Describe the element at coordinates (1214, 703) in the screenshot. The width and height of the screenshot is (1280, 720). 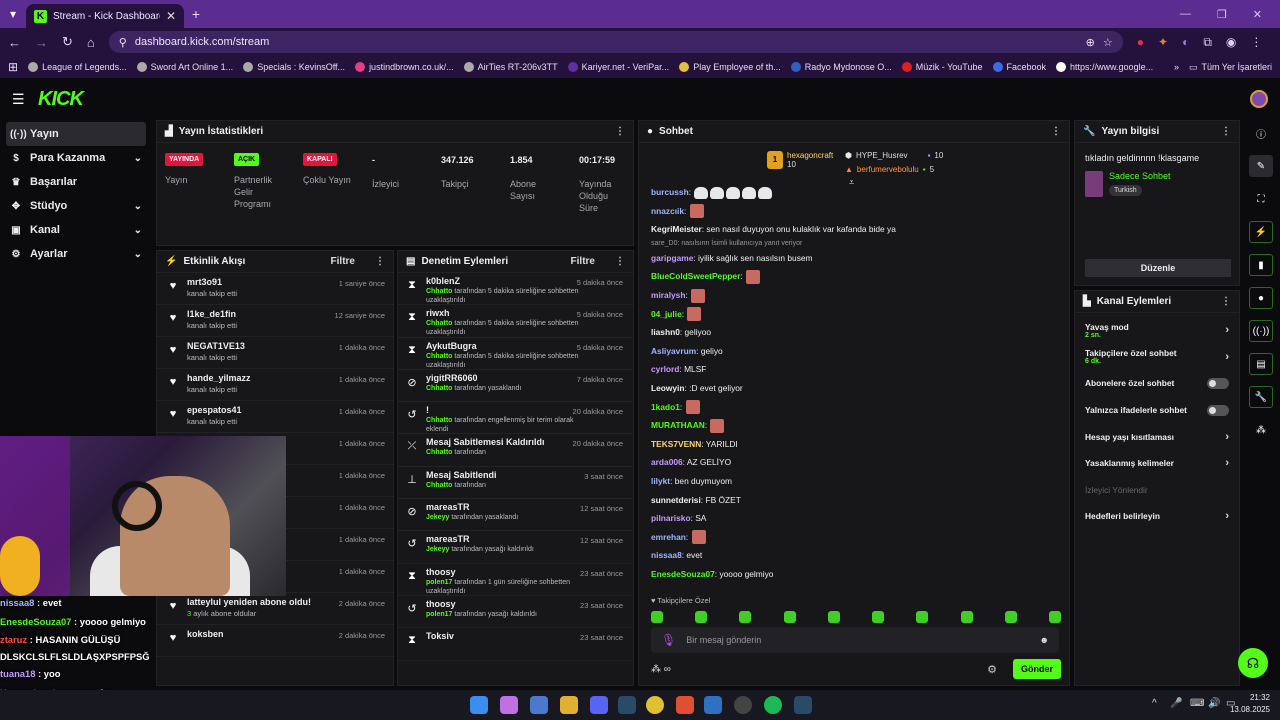
I see `volume-icon: 🔊` at that location.